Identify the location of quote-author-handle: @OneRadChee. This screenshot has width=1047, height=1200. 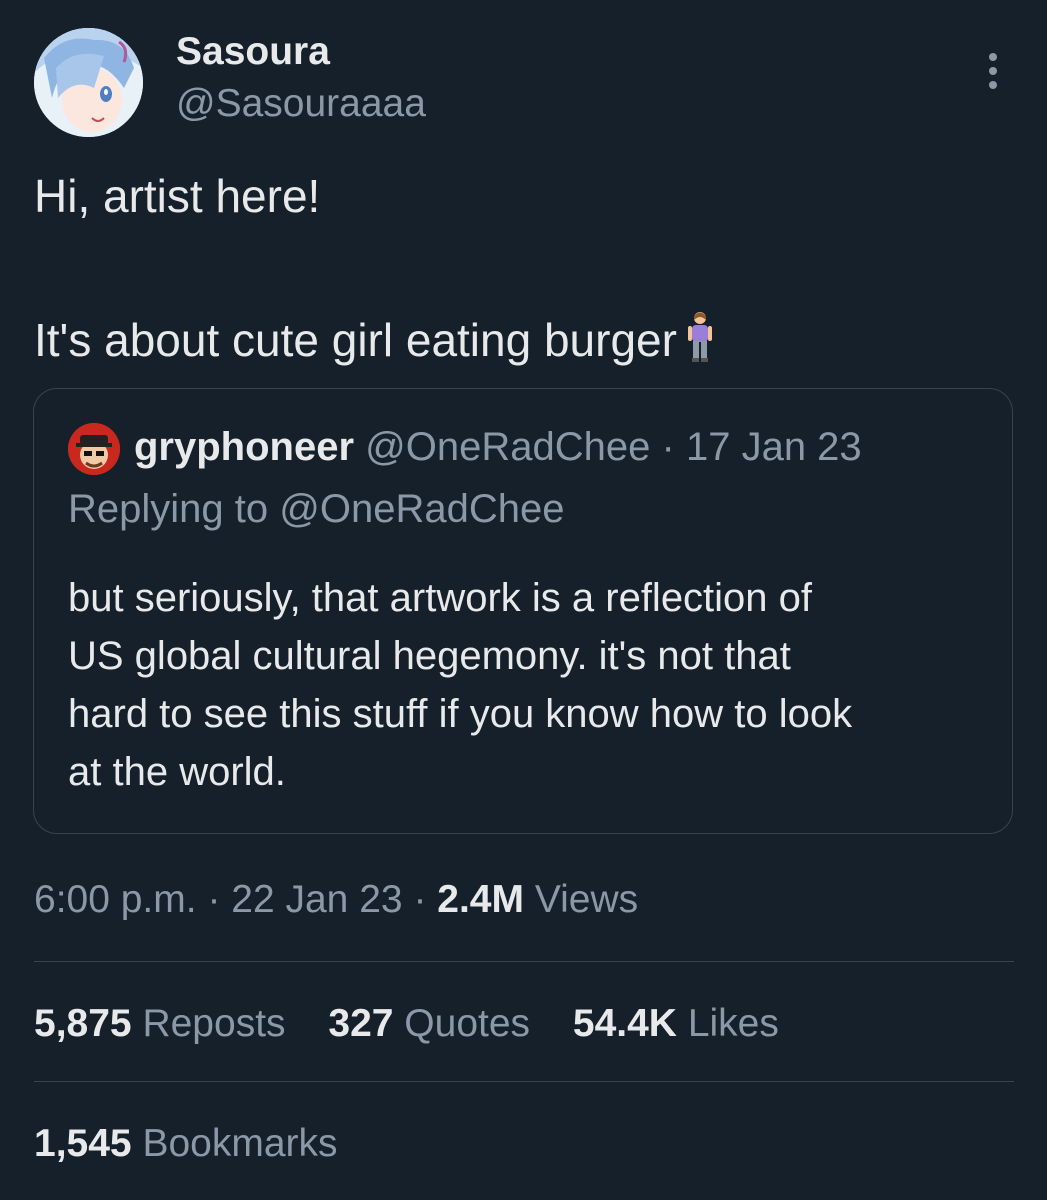
(507, 447).